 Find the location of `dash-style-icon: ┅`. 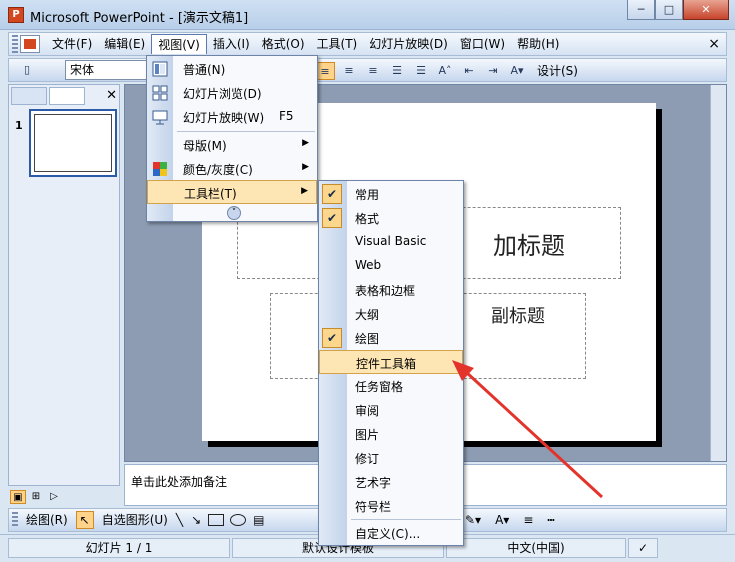

dash-style-icon: ┅ is located at coordinates (550, 520).